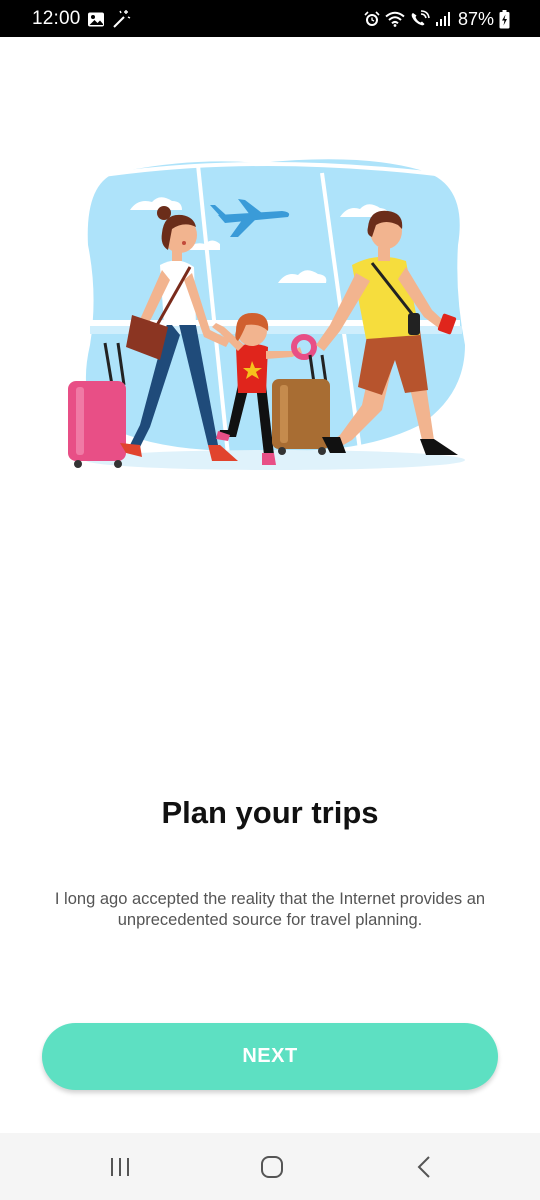 This screenshot has width=540, height=1200. Describe the element at coordinates (475, 18) in the screenshot. I see `battery-percent: 87%` at that location.